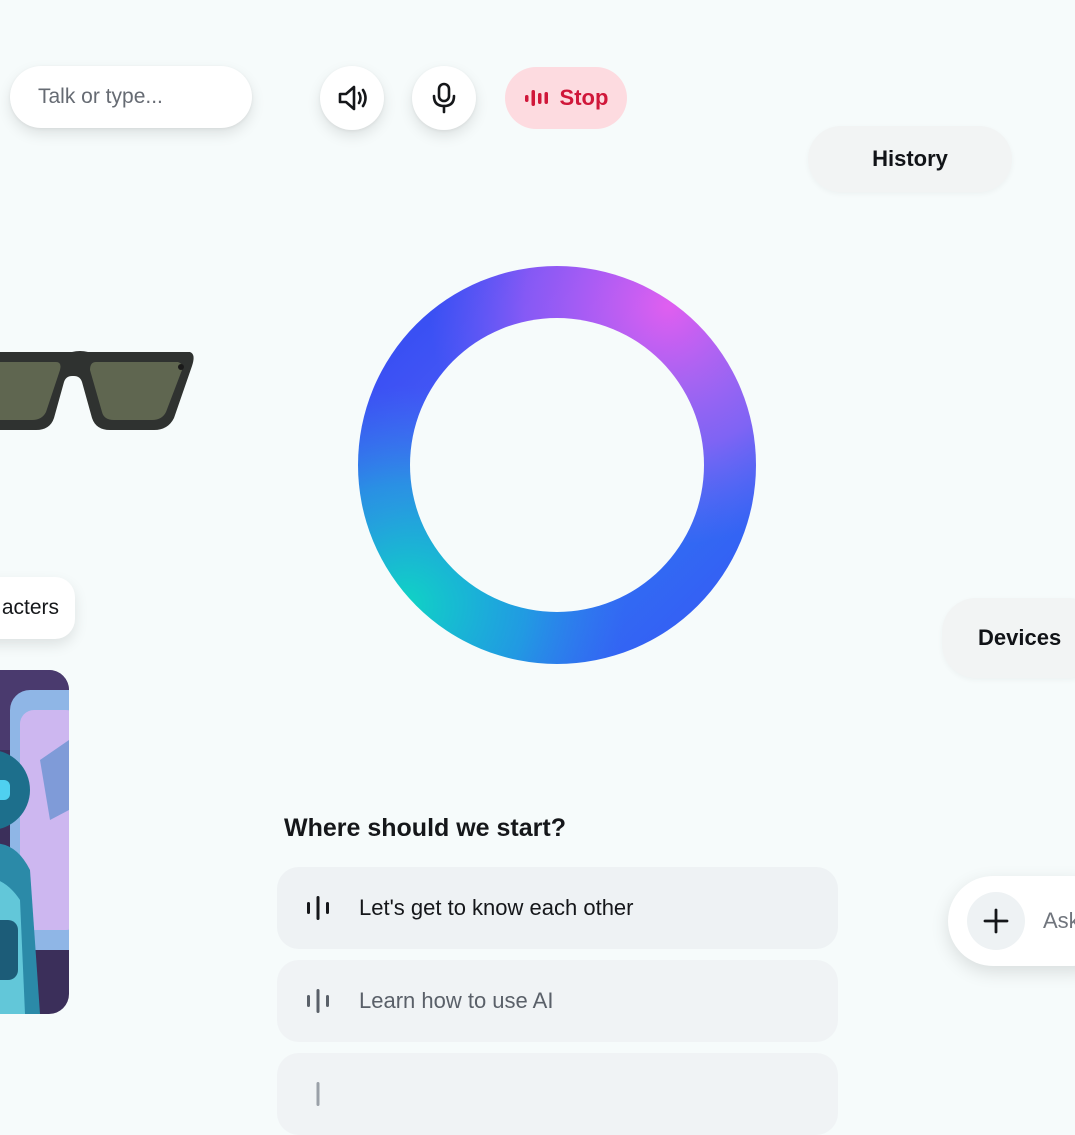  I want to click on speaker-volume-icon, so click(352, 98).